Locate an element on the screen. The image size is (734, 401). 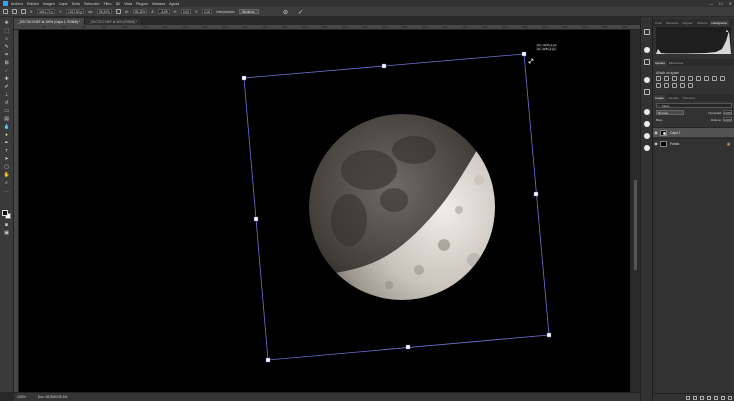
delete-layer-icon is located at coordinates (730, 397).